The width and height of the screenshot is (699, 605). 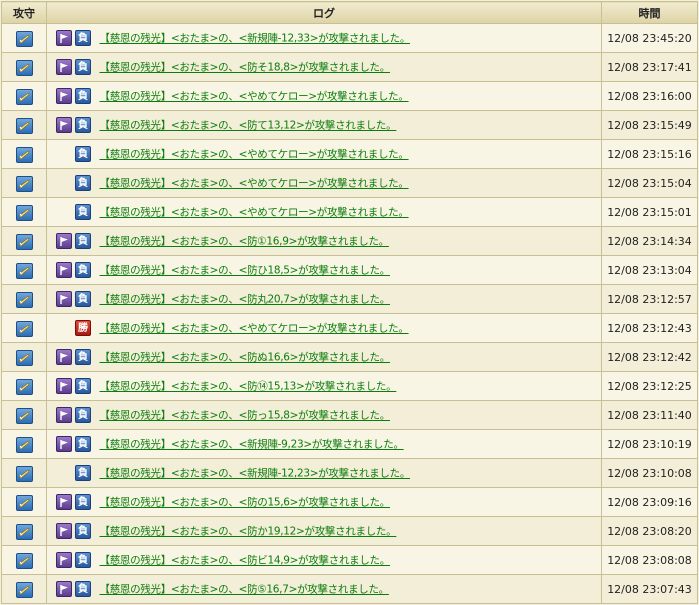 What do you see at coordinates (649, 589) in the screenshot?
I see `log-time: 12/08 23:07:43` at bounding box center [649, 589].